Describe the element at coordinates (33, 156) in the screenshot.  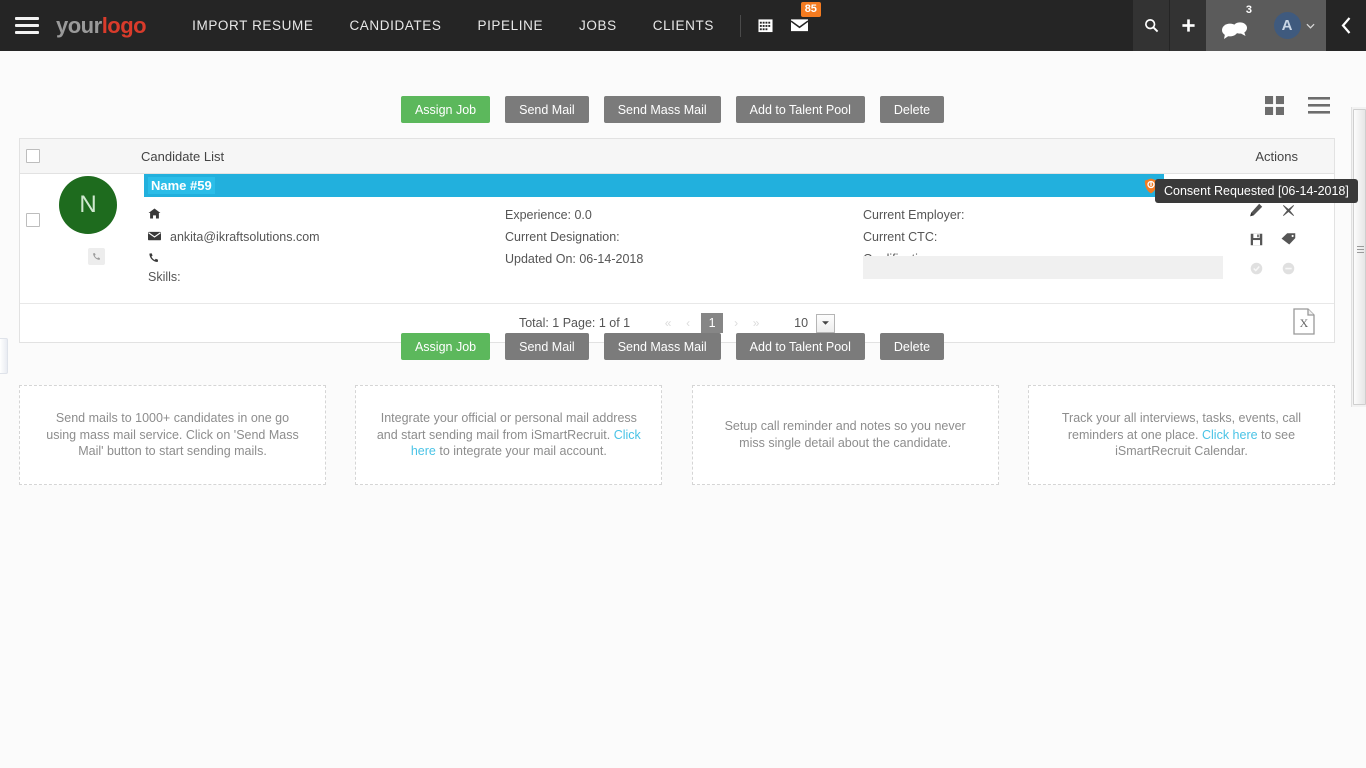
I see `select-all-checkbox` at that location.